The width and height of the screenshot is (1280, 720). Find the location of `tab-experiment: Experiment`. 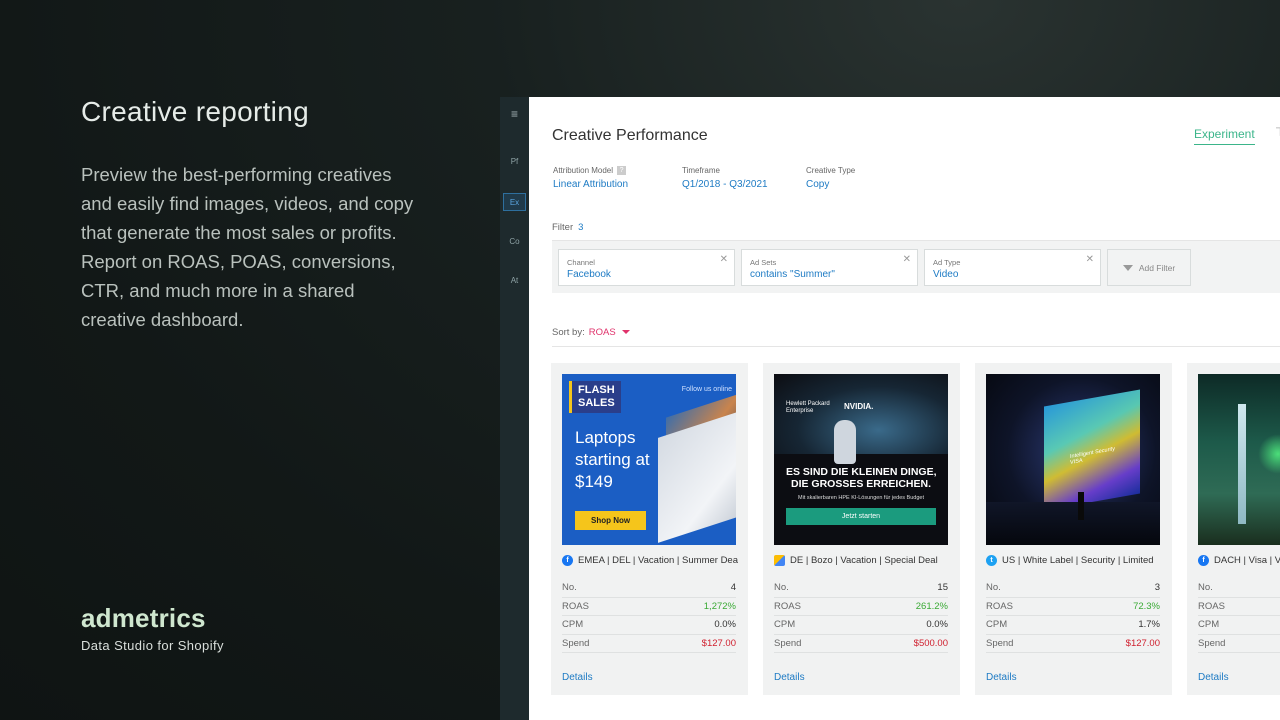

tab-experiment: Experiment is located at coordinates (1224, 136).